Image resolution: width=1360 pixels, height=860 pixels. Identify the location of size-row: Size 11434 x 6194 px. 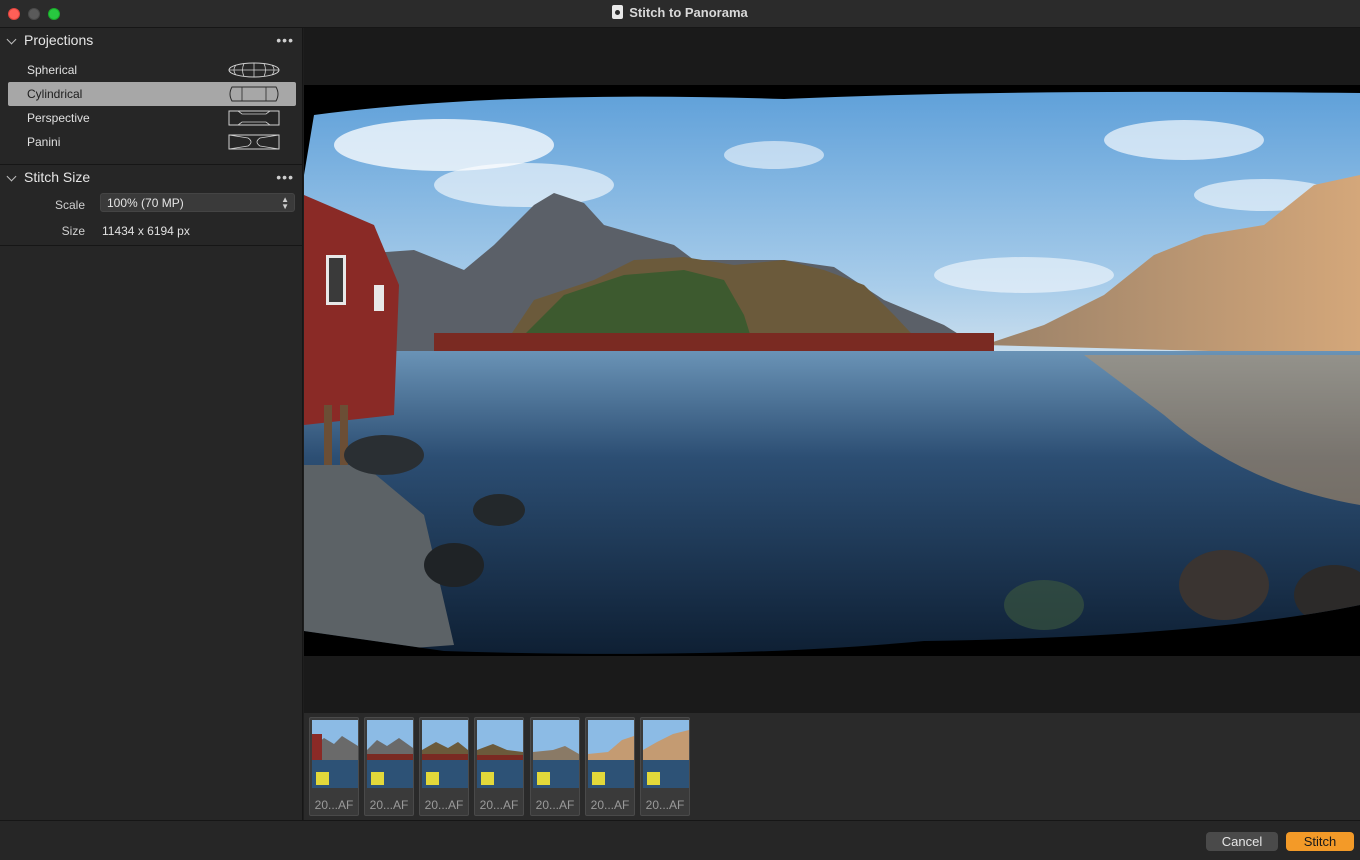
(151, 230).